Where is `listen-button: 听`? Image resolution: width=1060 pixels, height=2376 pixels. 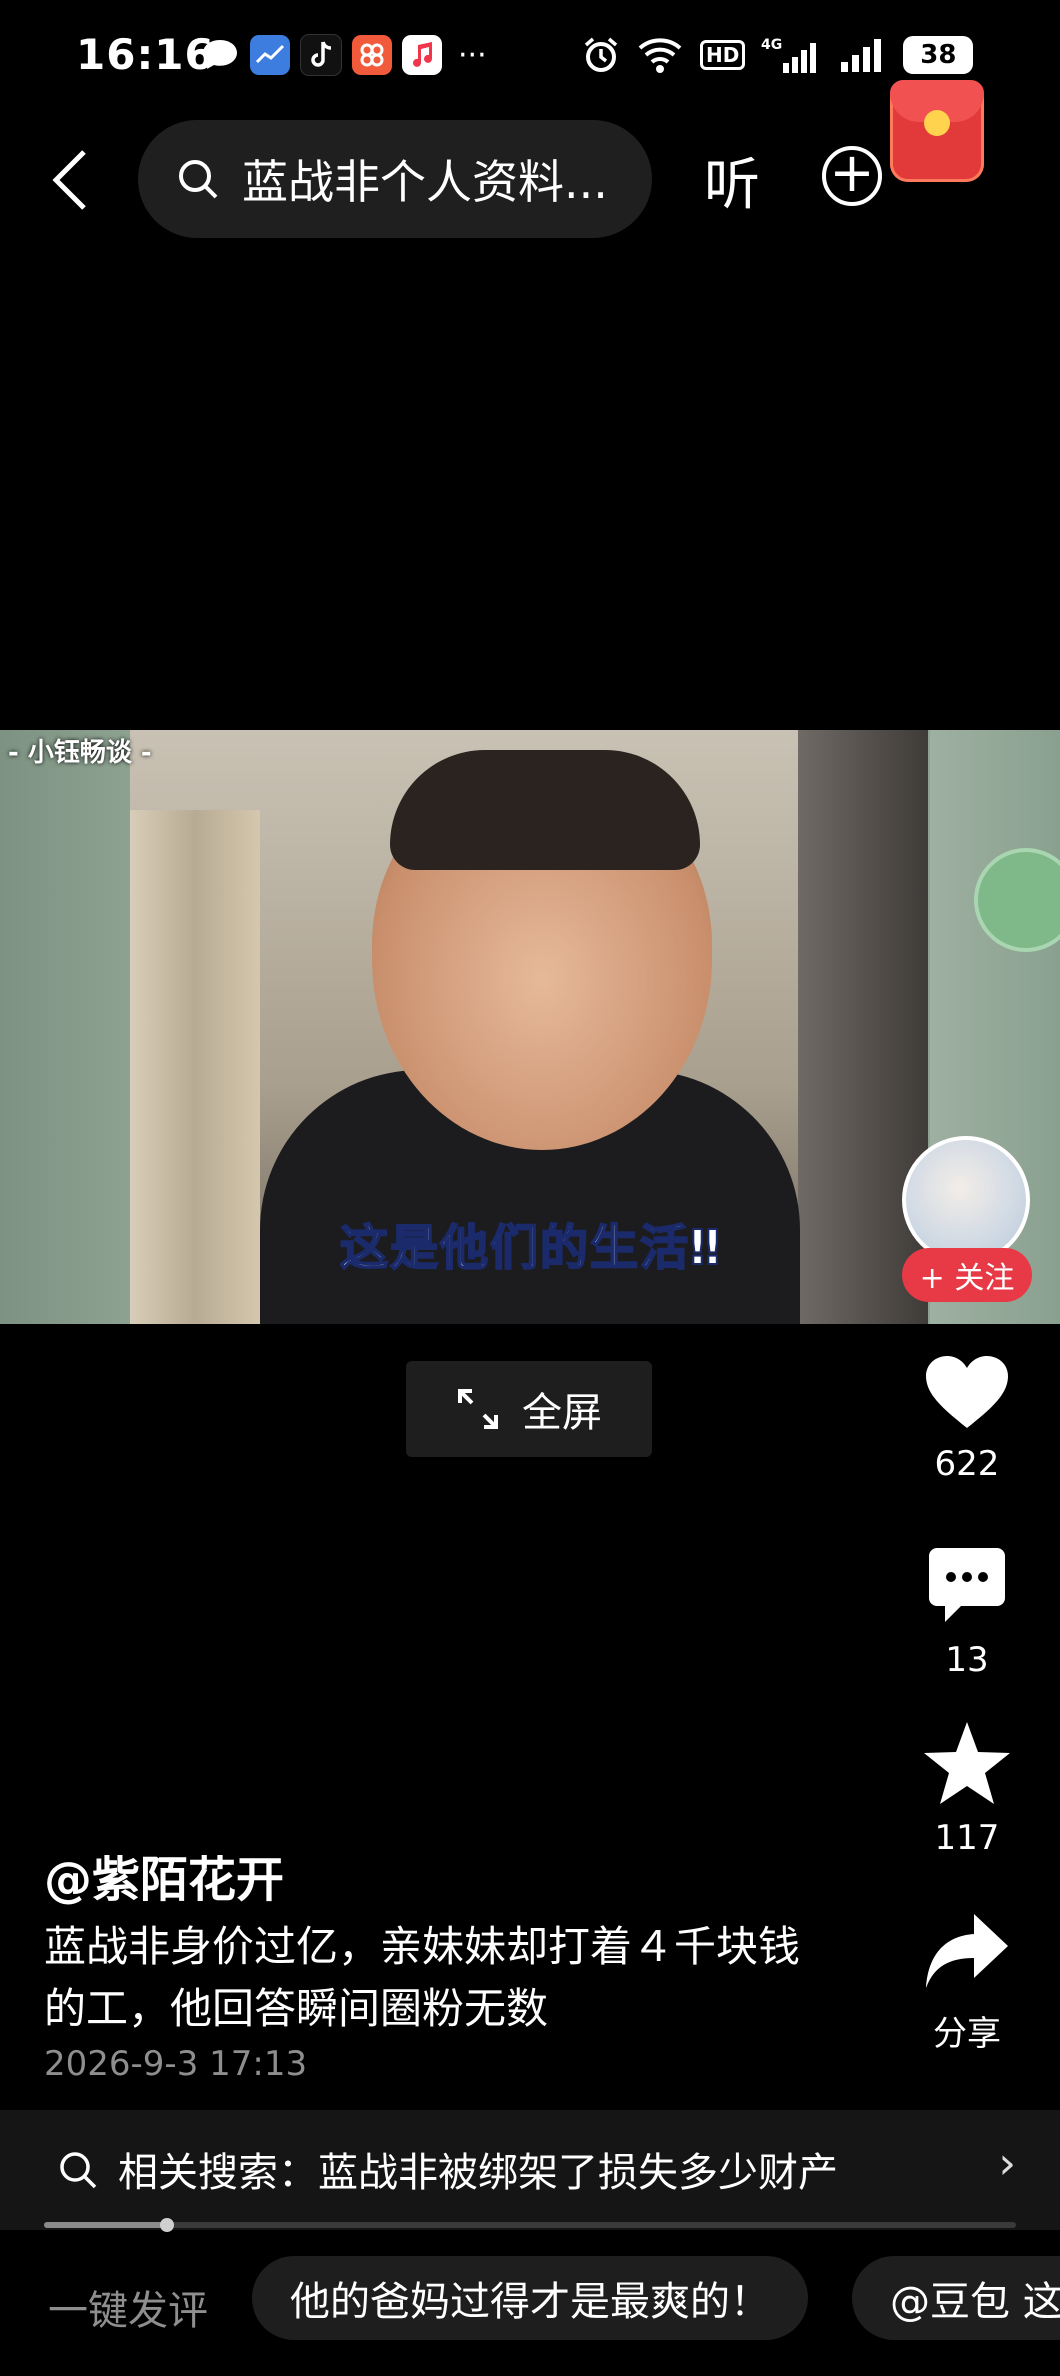 listen-button: 听 is located at coordinates (732, 180).